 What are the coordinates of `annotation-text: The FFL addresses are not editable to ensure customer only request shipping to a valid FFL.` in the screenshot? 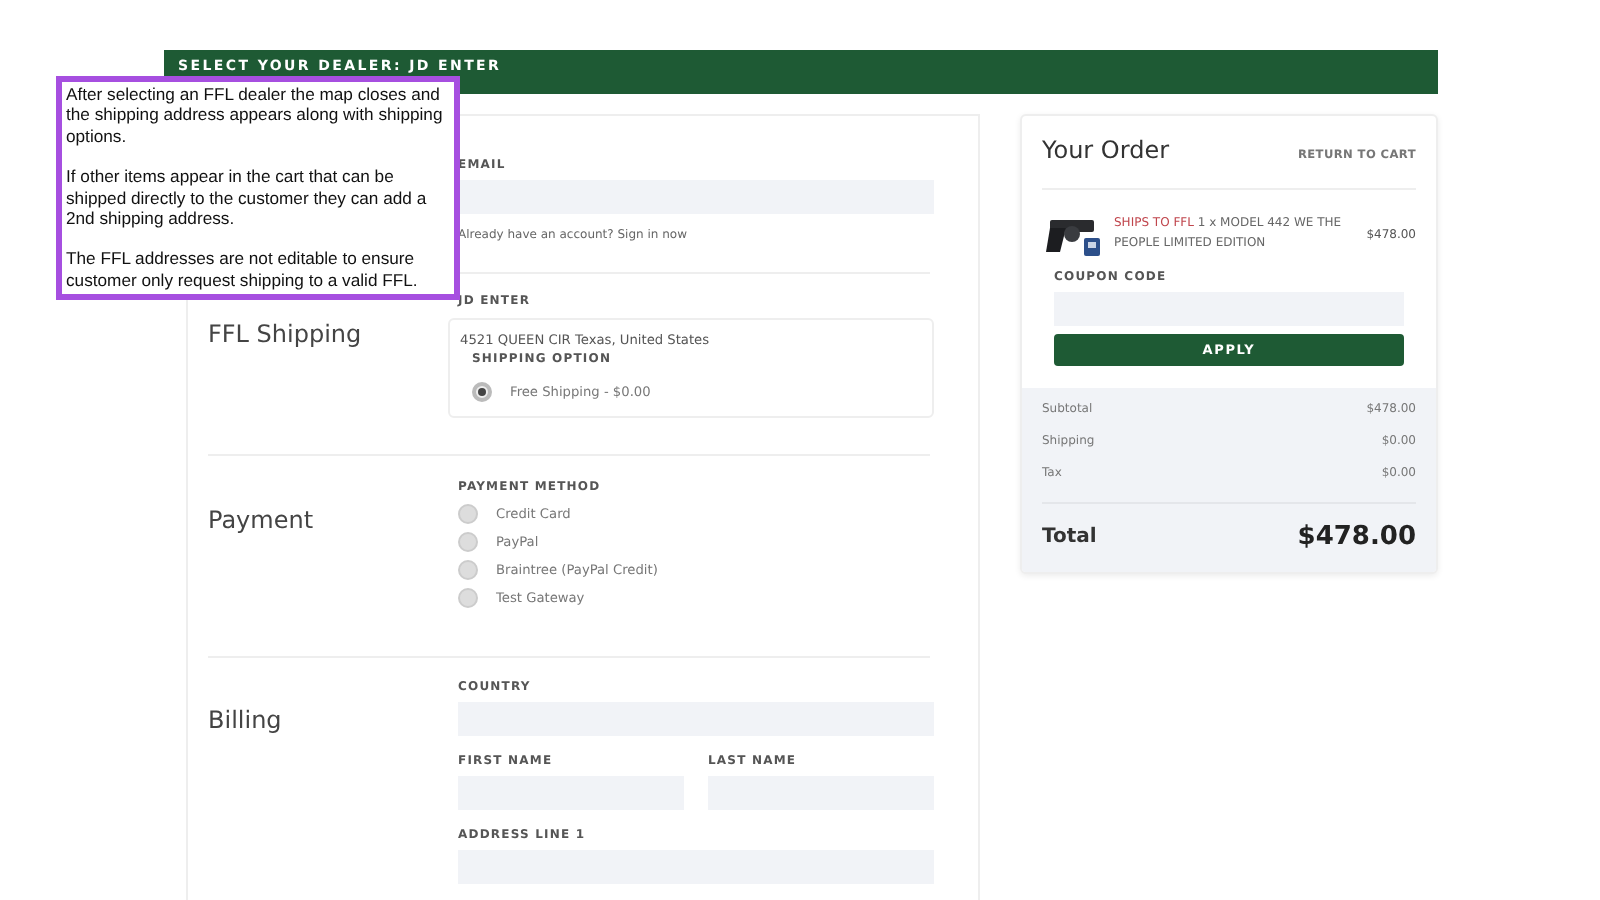 It's located at (243, 269).